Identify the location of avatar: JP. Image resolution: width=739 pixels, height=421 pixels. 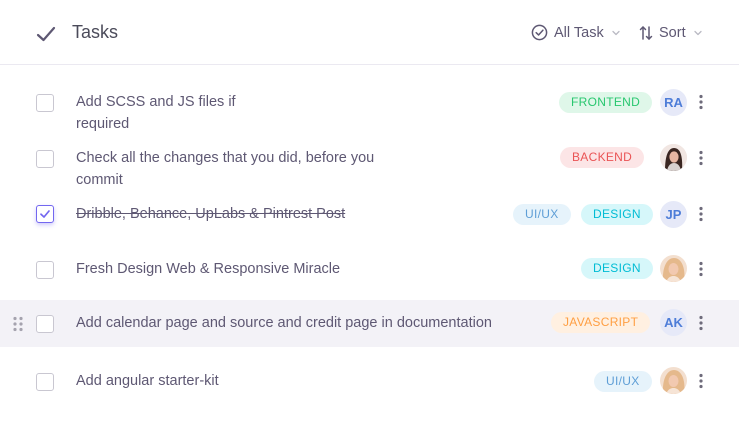
(673, 214).